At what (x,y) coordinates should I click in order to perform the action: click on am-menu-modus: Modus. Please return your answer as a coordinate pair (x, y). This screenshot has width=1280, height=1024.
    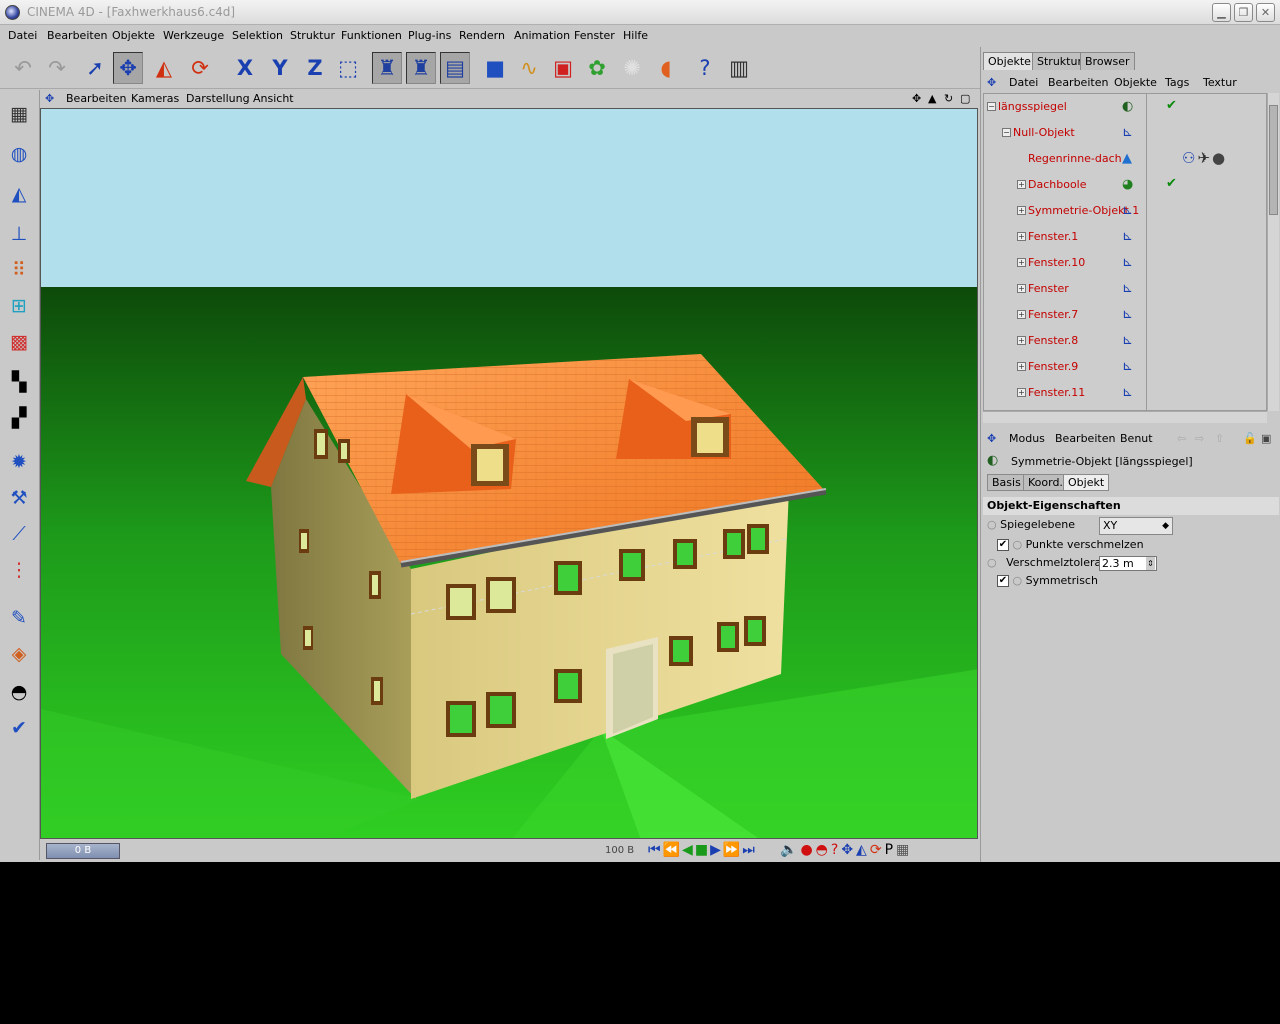
    Looking at the image, I should click on (1027, 438).